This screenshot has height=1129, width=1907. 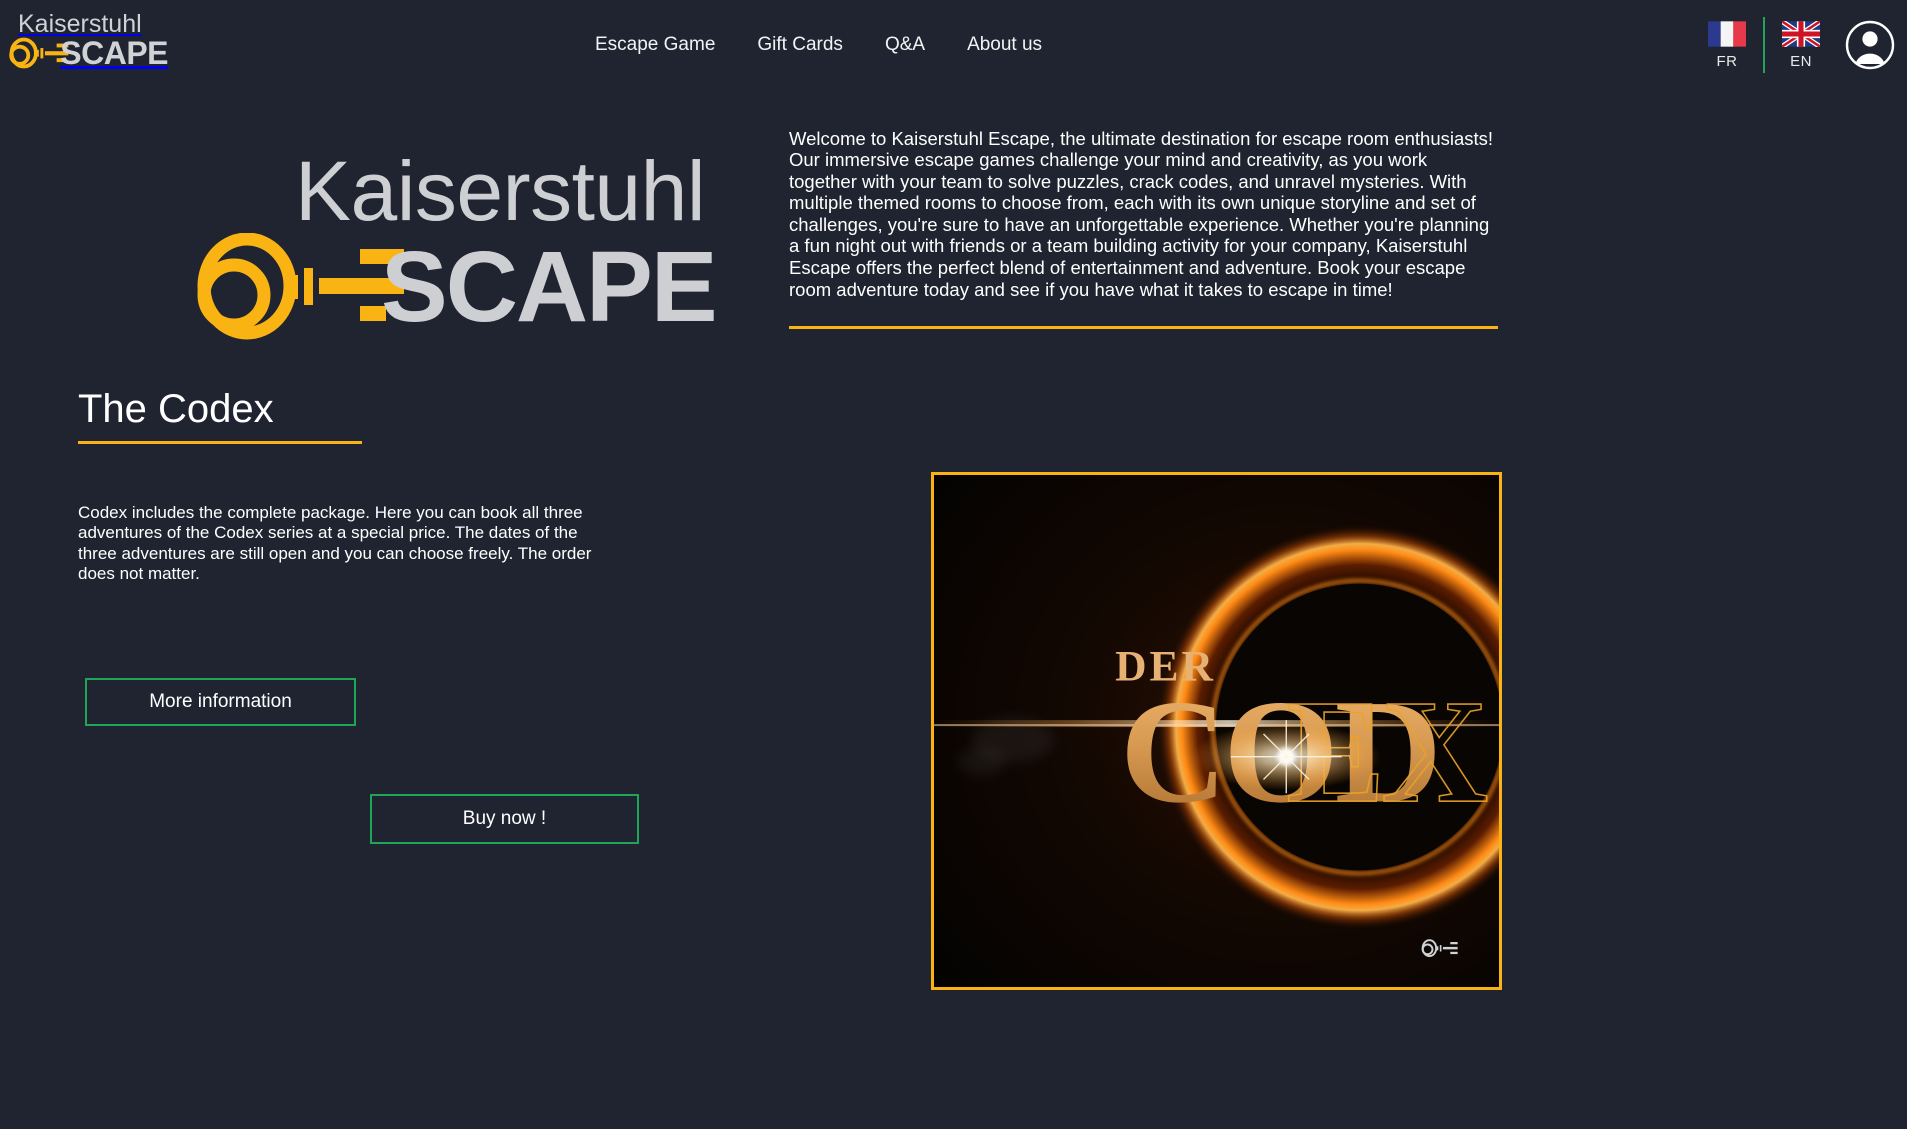 I want to click on hero-logo: Kaiserstuhl SCAPE, so click(x=500, y=260).